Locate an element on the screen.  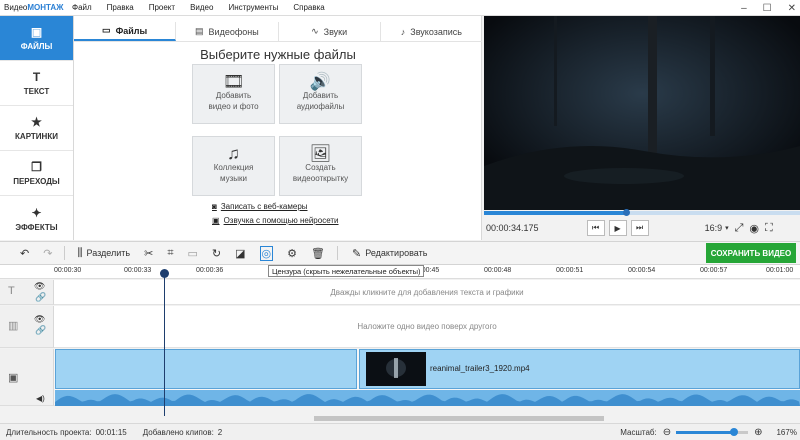
files-tab-icon: ▭ is located at coordinates (106, 30).